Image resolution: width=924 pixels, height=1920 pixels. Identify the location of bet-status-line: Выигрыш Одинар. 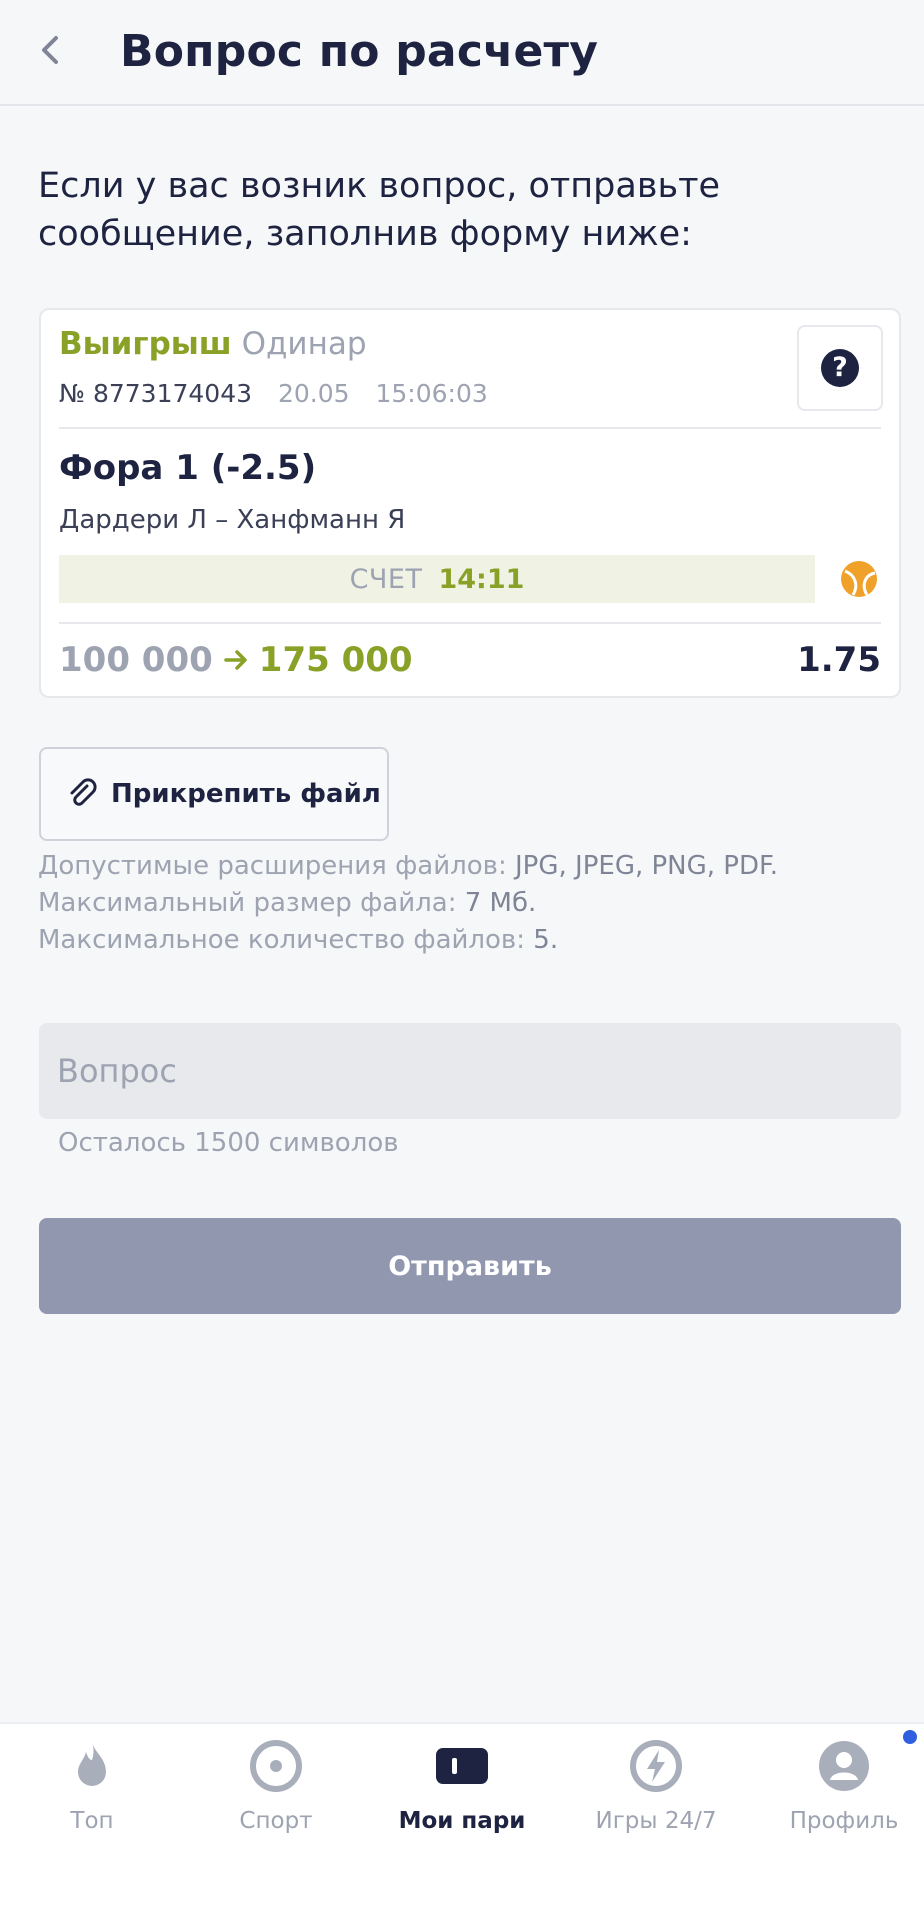
(213, 344).